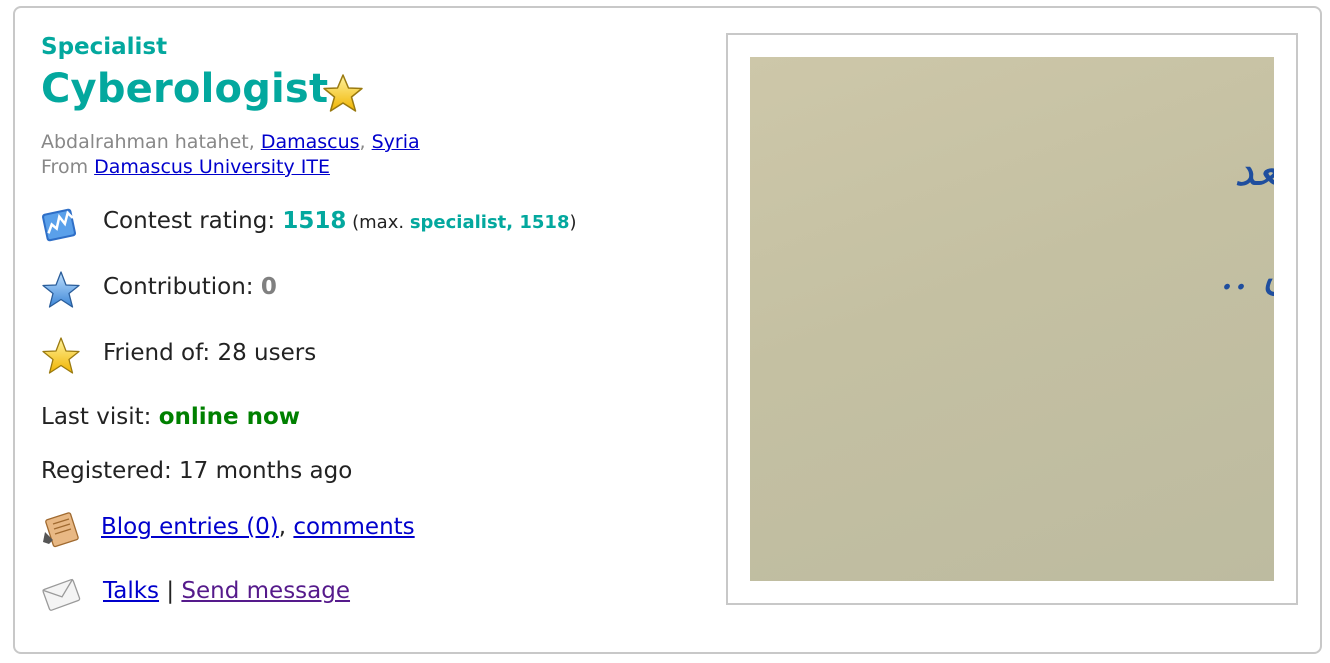  I want to click on registered: Registered: 17 months ago, so click(197, 471).